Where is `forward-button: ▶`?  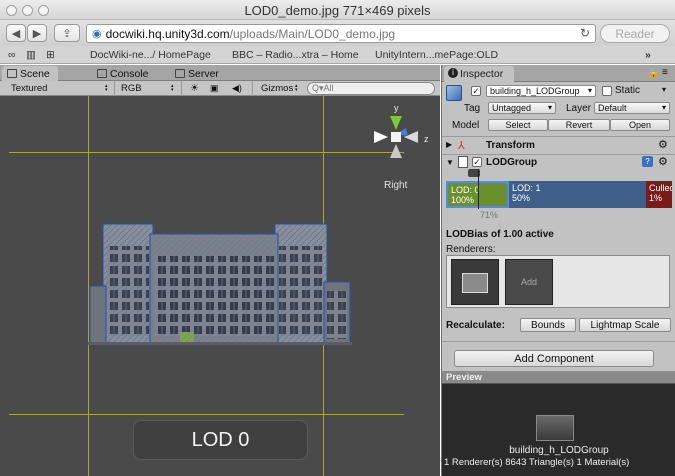 forward-button: ▶ is located at coordinates (37, 33).